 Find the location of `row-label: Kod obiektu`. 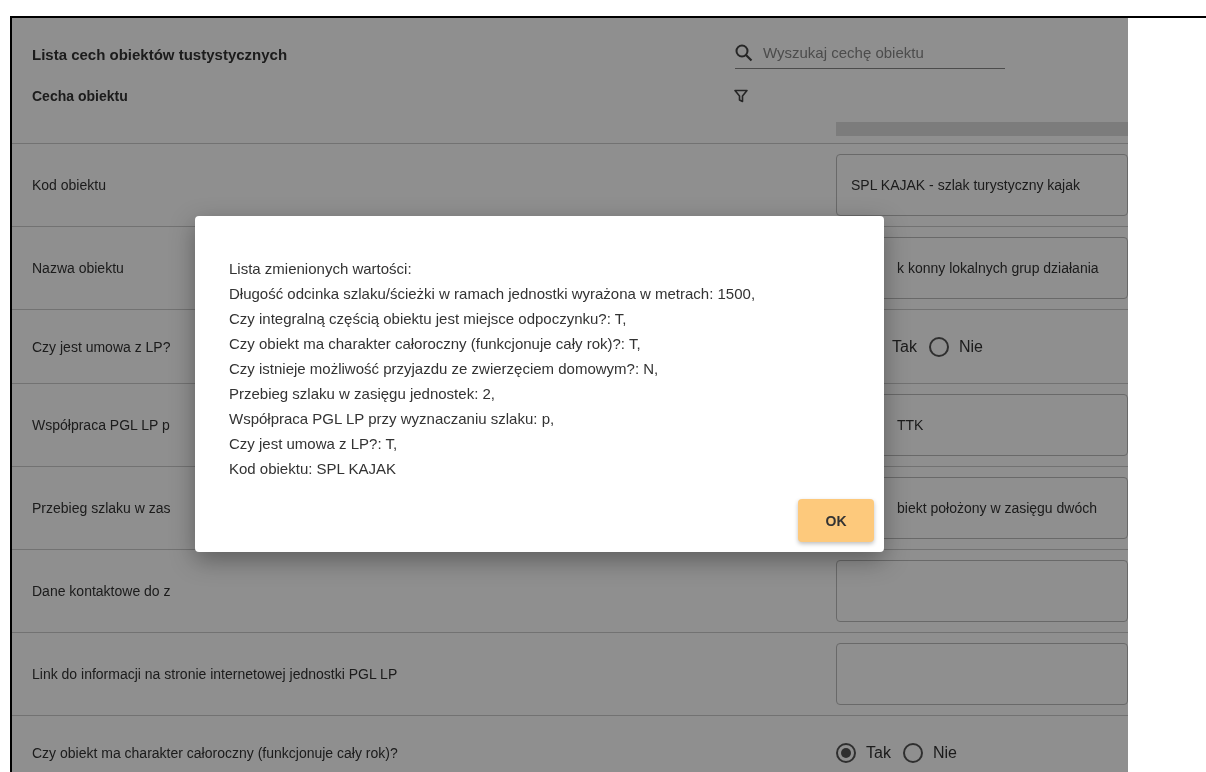

row-label: Kod obiektu is located at coordinates (69, 185).